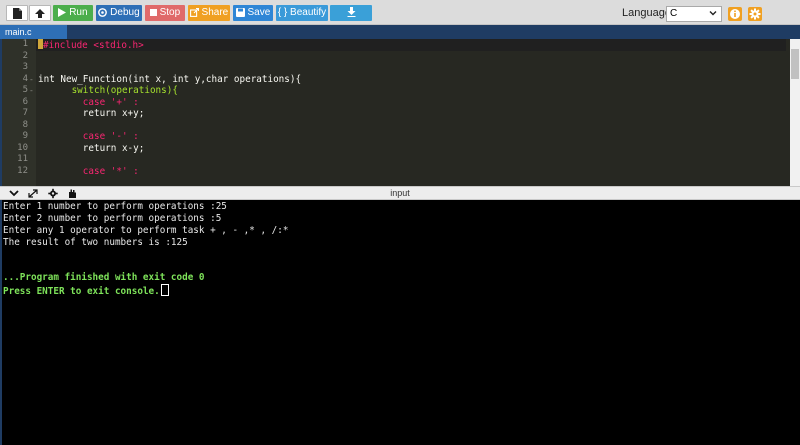  I want to click on debug-label: Debug, so click(125, 12).